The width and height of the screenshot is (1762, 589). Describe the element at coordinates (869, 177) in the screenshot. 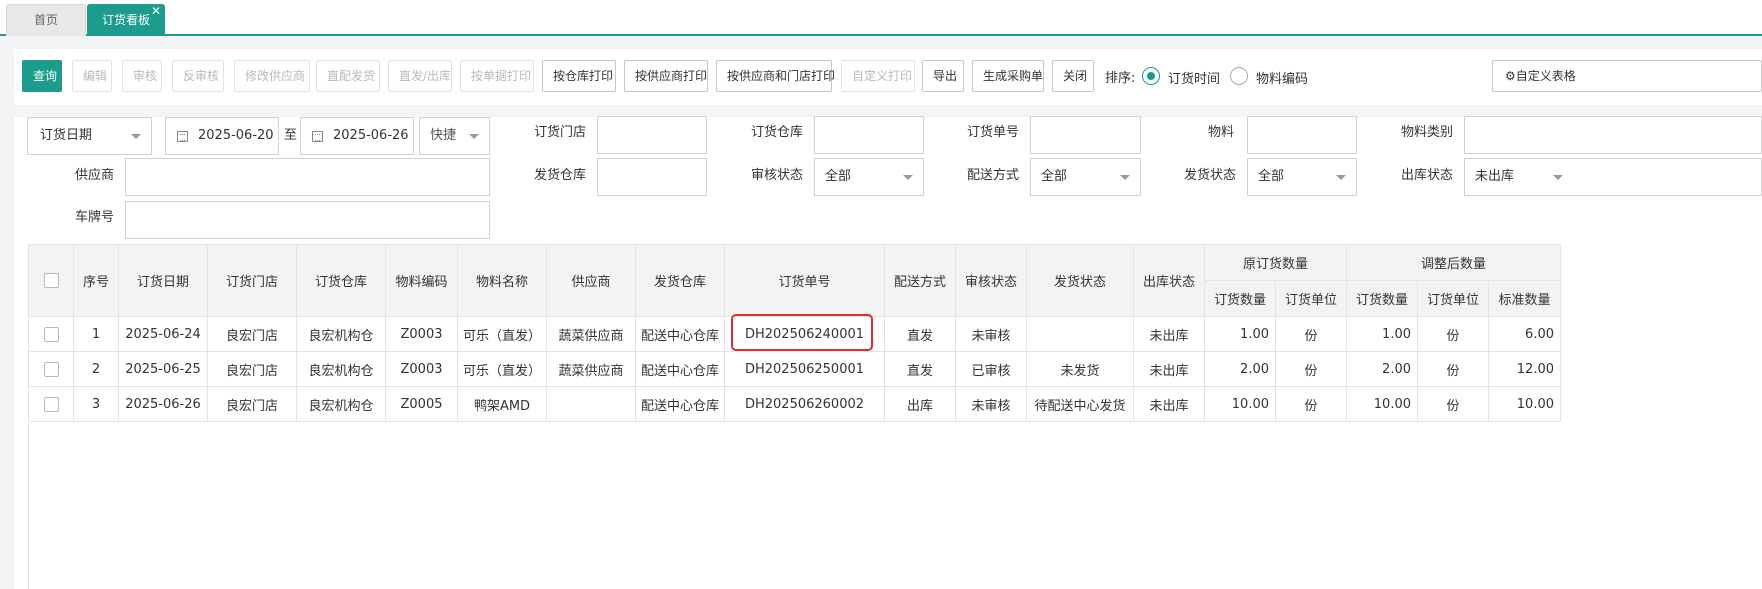

I see `audit-status-select: 全部` at that location.